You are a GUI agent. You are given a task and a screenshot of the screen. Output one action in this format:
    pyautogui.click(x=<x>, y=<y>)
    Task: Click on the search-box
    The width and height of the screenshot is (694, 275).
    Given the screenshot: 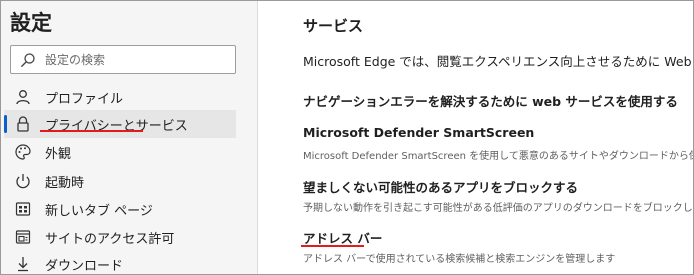 What is the action you would take?
    pyautogui.click(x=123, y=59)
    